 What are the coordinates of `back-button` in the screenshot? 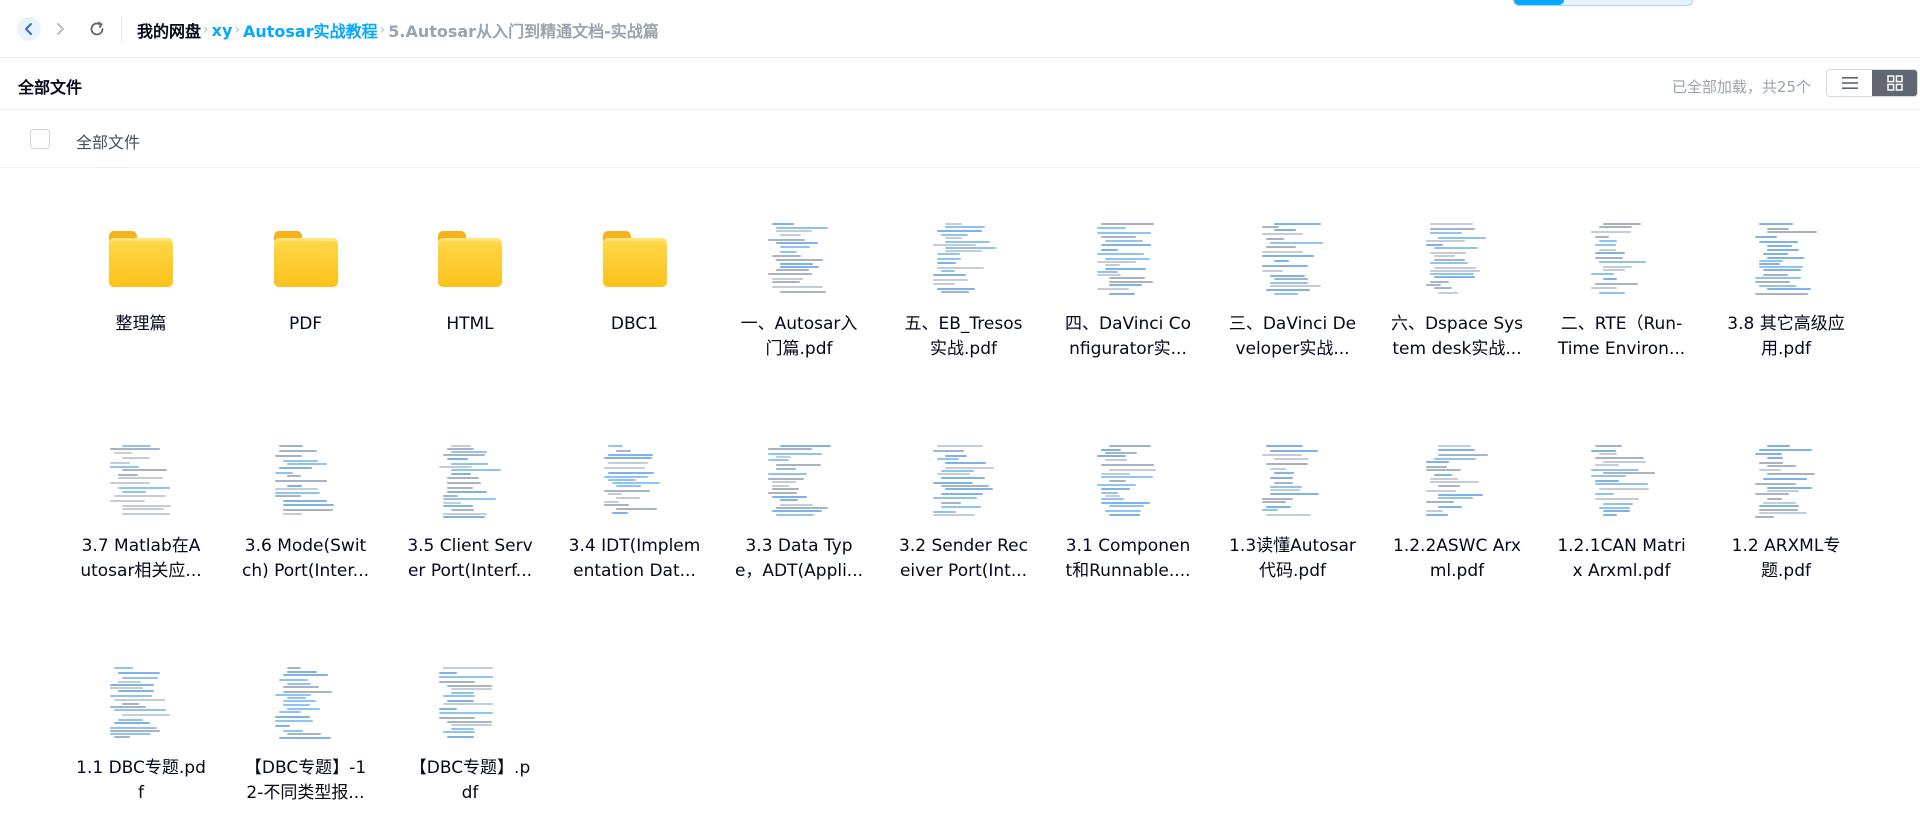 It's located at (29, 29).